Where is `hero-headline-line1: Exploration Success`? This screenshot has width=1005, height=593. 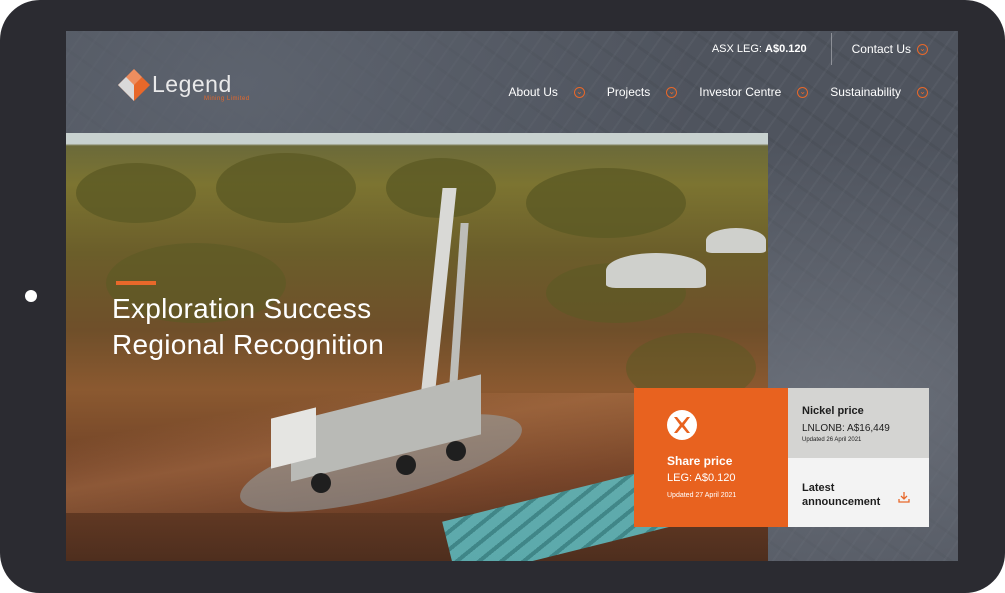 hero-headline-line1: Exploration Success is located at coordinates (242, 308).